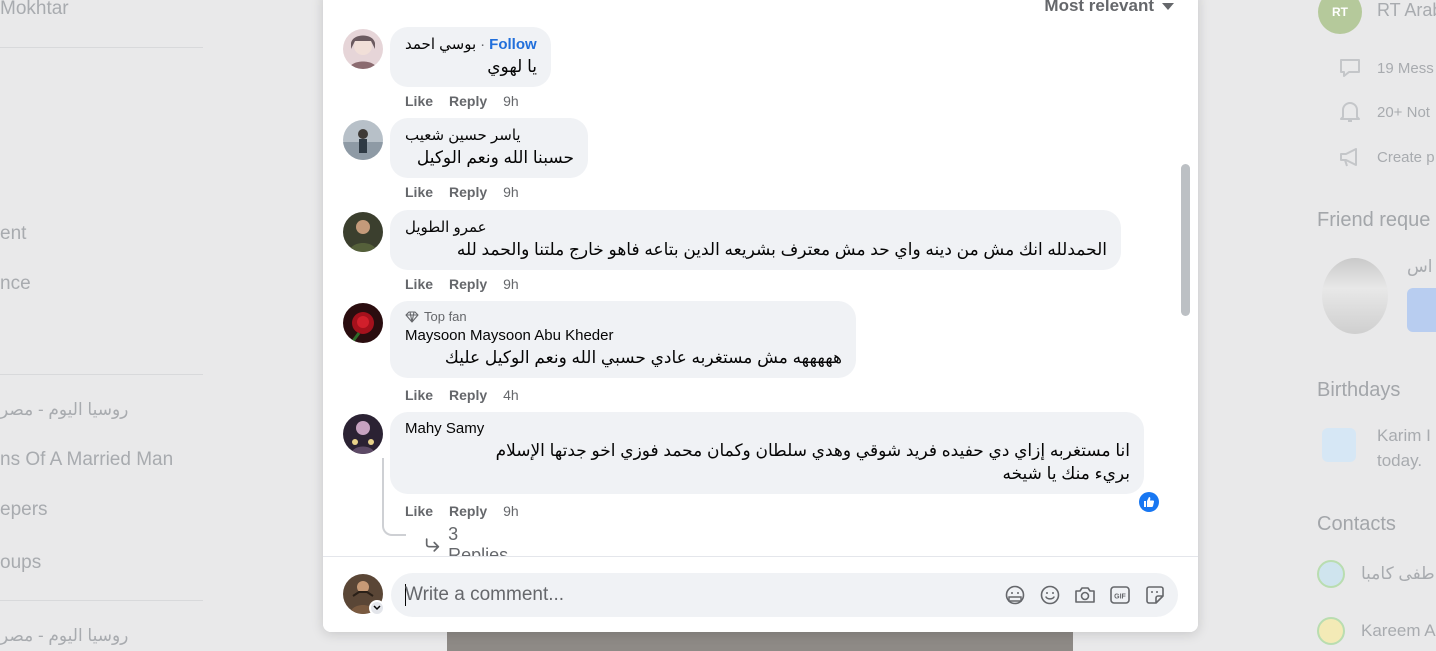 The image size is (1436, 651). Describe the element at coordinates (495, 157) in the screenshot. I see `comment-text: حسبنا الله ونعم الوكيل` at that location.